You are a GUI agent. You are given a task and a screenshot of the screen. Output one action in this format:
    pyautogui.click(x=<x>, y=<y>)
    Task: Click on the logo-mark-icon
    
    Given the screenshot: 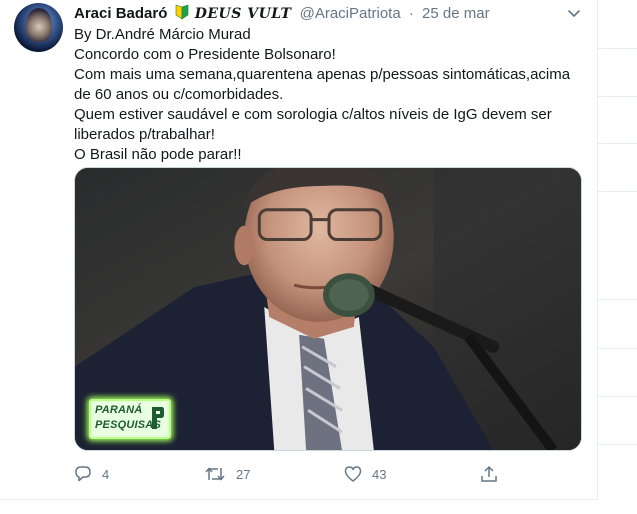 What is the action you would take?
    pyautogui.click(x=158, y=418)
    